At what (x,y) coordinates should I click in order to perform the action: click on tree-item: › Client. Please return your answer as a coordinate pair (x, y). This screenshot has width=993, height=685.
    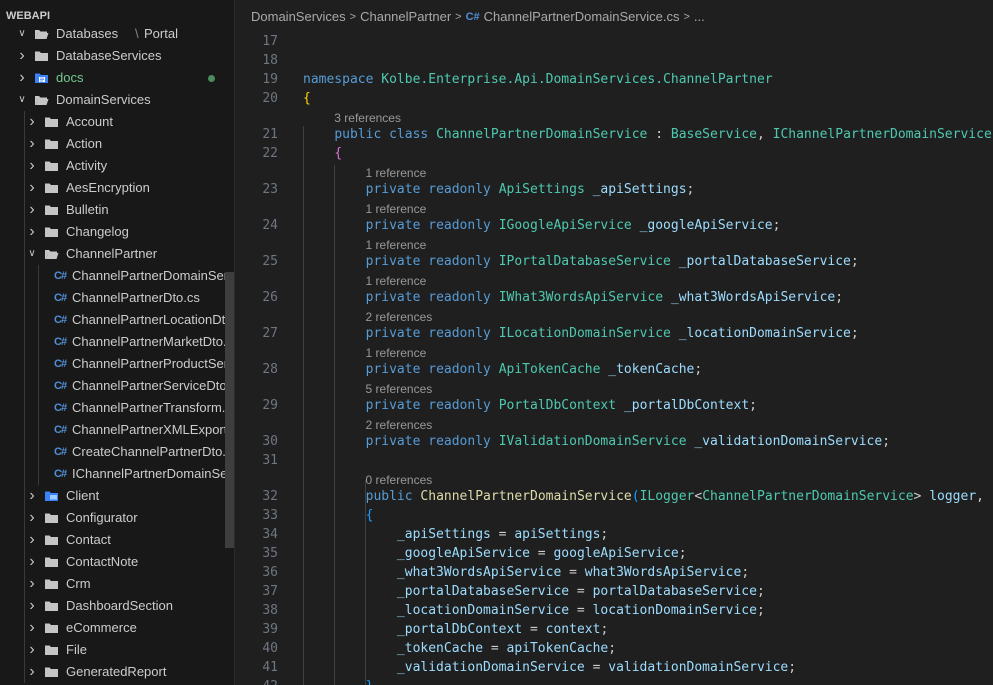
    Looking at the image, I should click on (117, 496).